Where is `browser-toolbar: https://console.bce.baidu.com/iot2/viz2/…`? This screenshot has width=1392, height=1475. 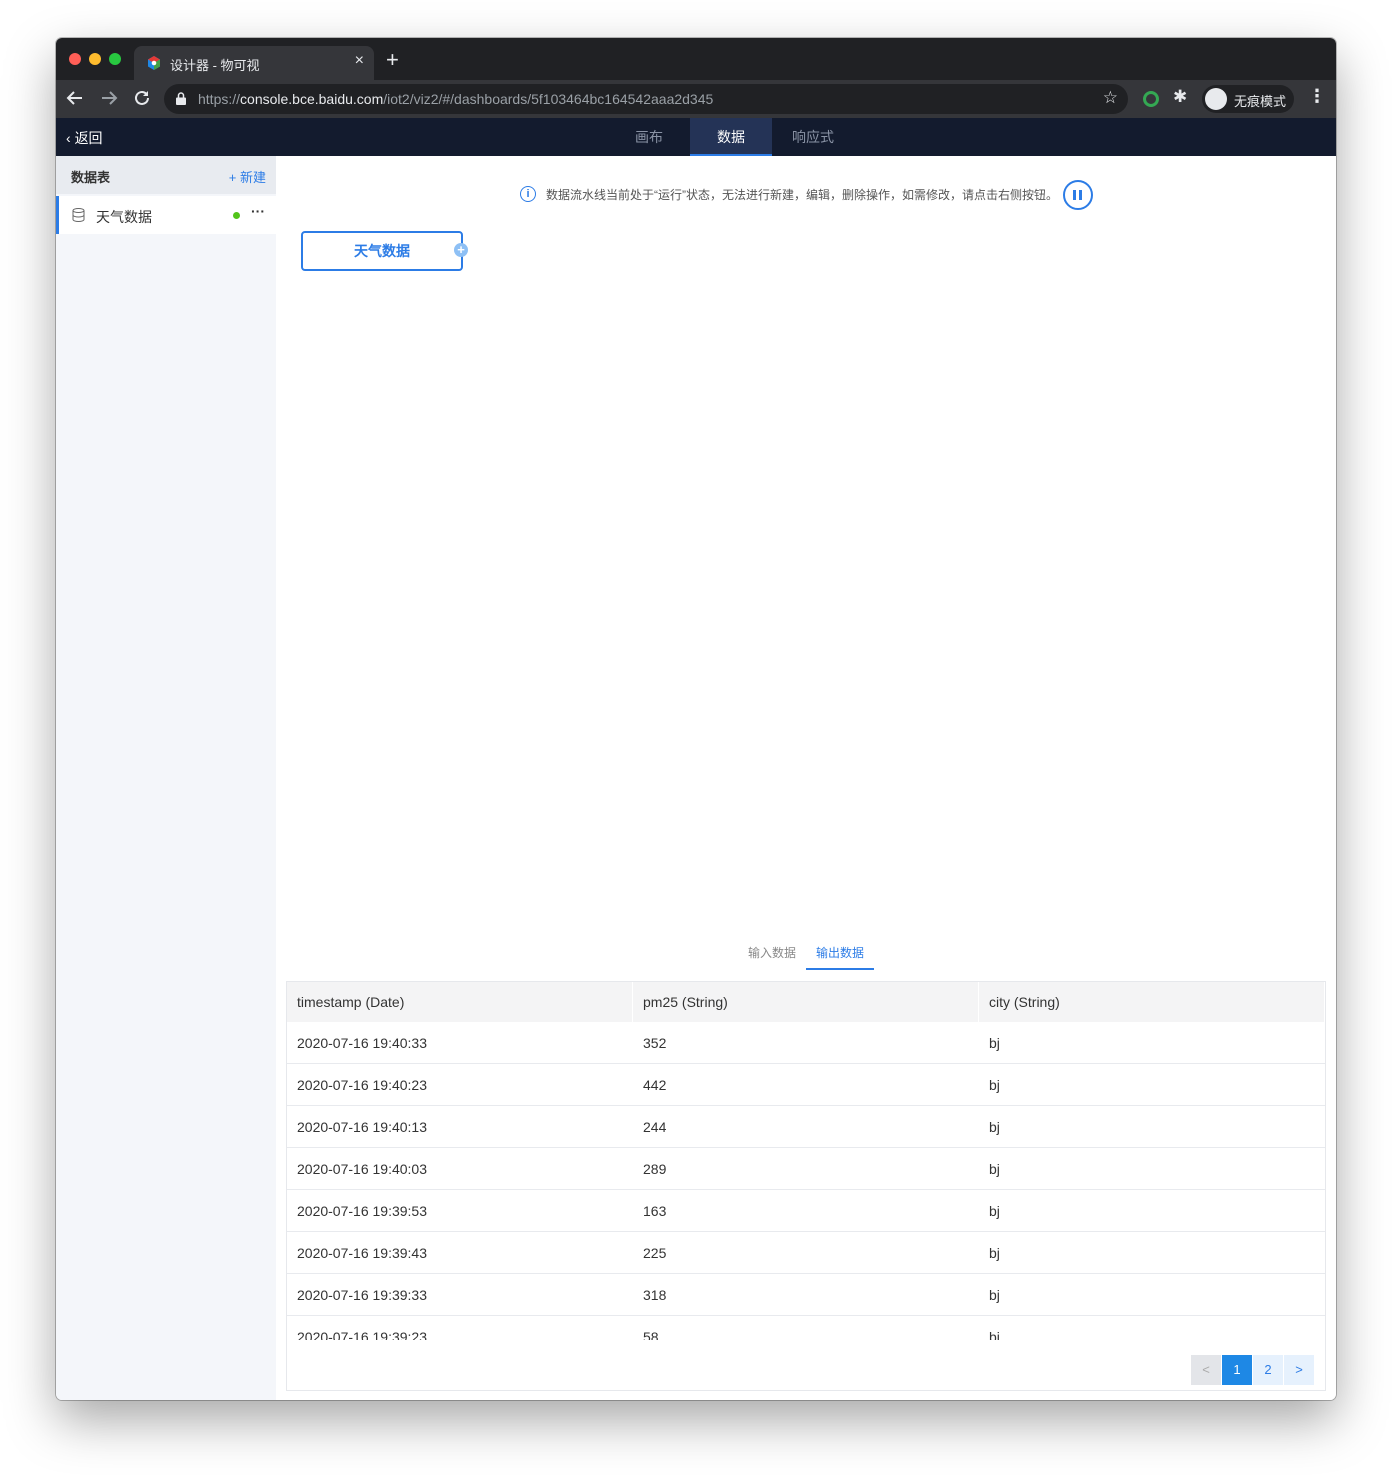
browser-toolbar: https://console.bce.baidu.com/iot2/viz2/… is located at coordinates (696, 99).